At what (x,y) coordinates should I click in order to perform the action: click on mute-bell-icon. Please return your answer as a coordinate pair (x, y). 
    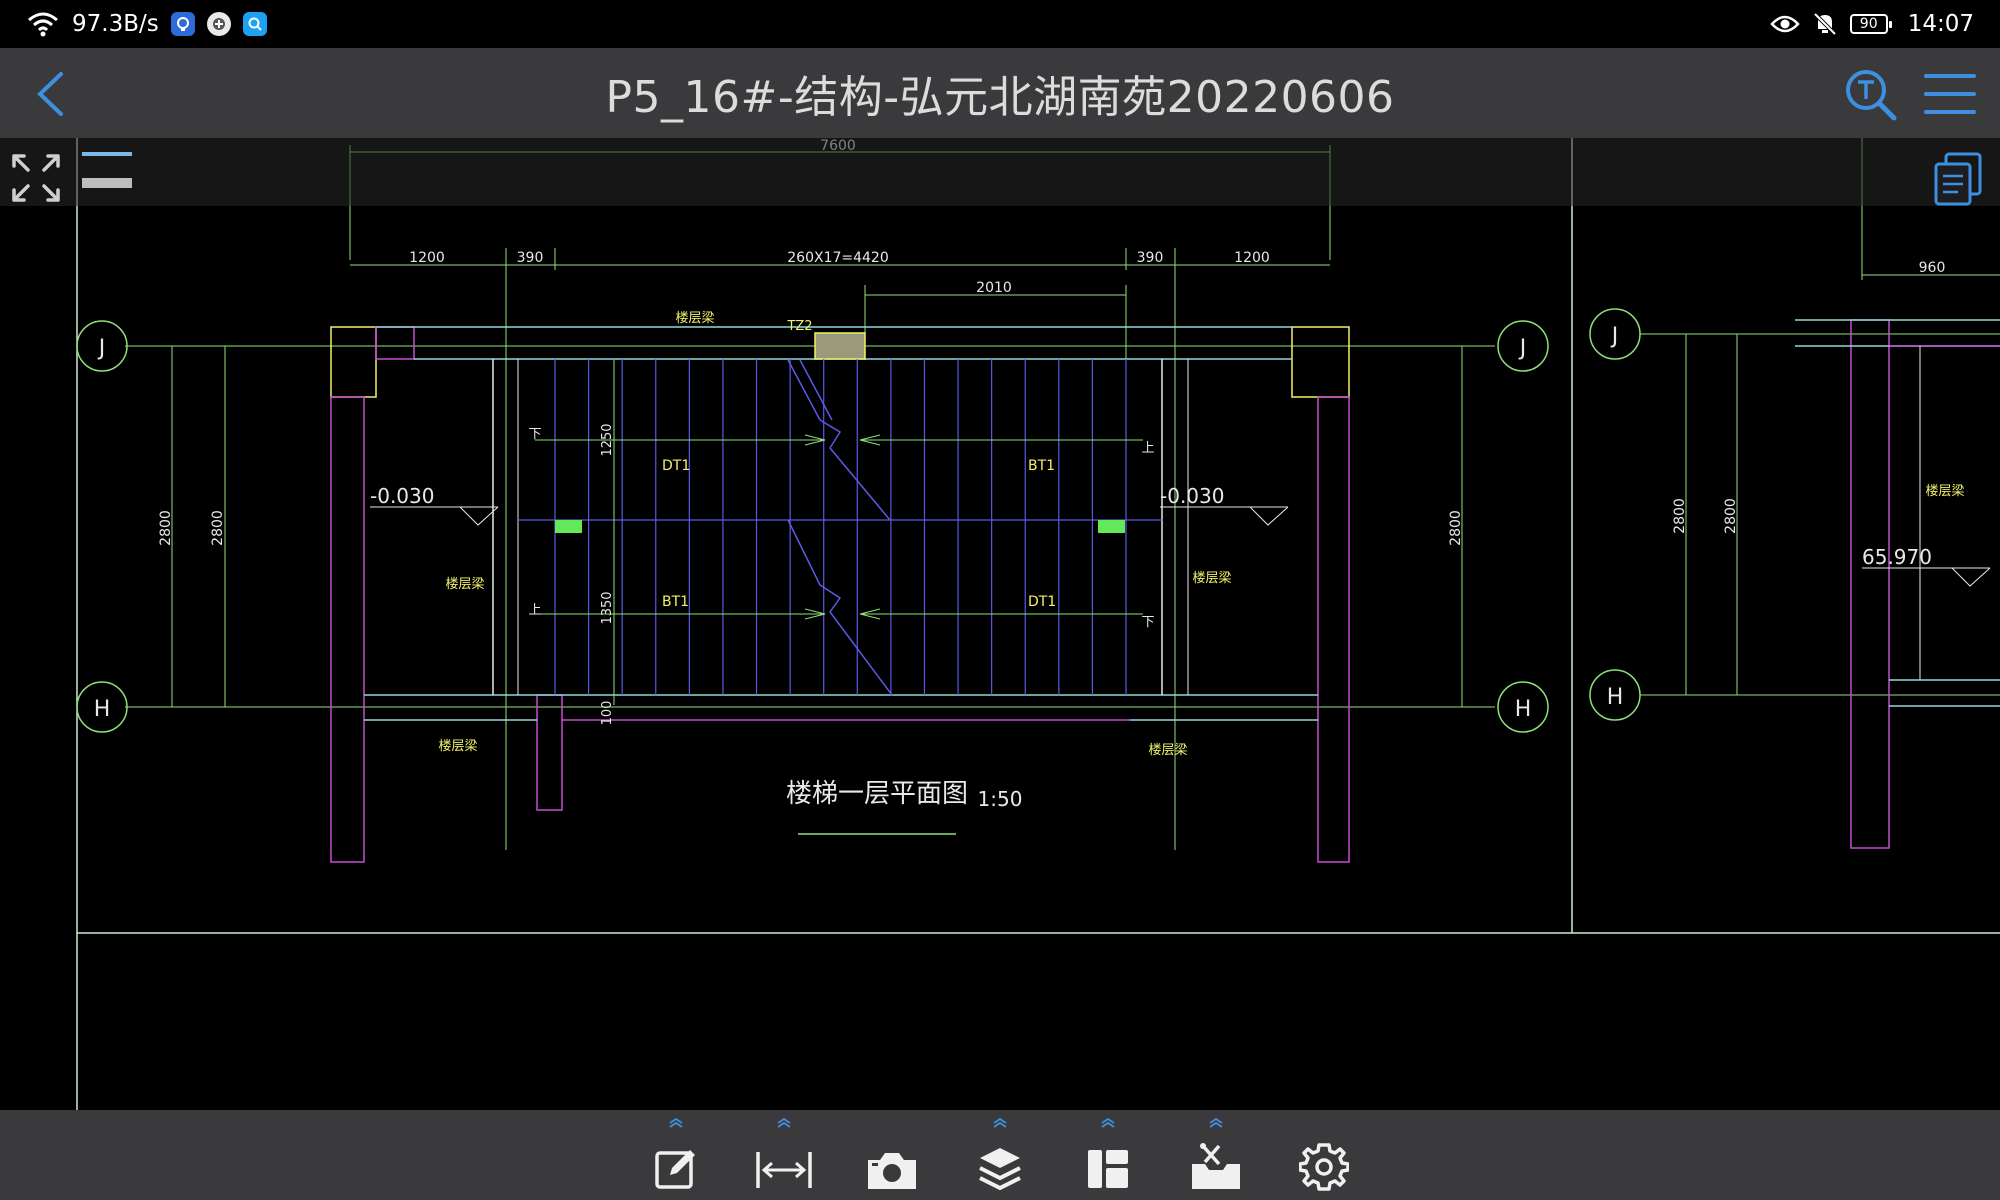
    Looking at the image, I should click on (1825, 24).